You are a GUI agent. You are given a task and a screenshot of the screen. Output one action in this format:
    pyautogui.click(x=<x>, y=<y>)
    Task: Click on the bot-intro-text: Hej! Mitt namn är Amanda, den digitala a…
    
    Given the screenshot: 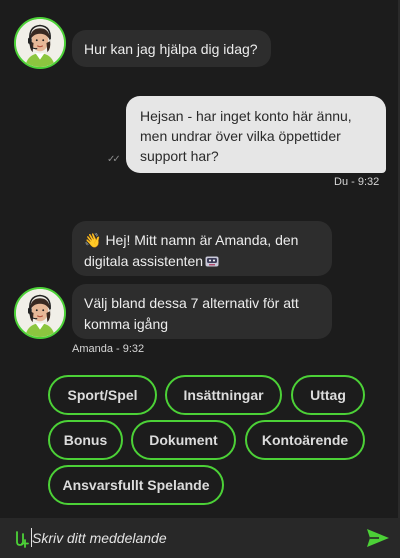 What is the action you would take?
    pyautogui.click(x=191, y=250)
    